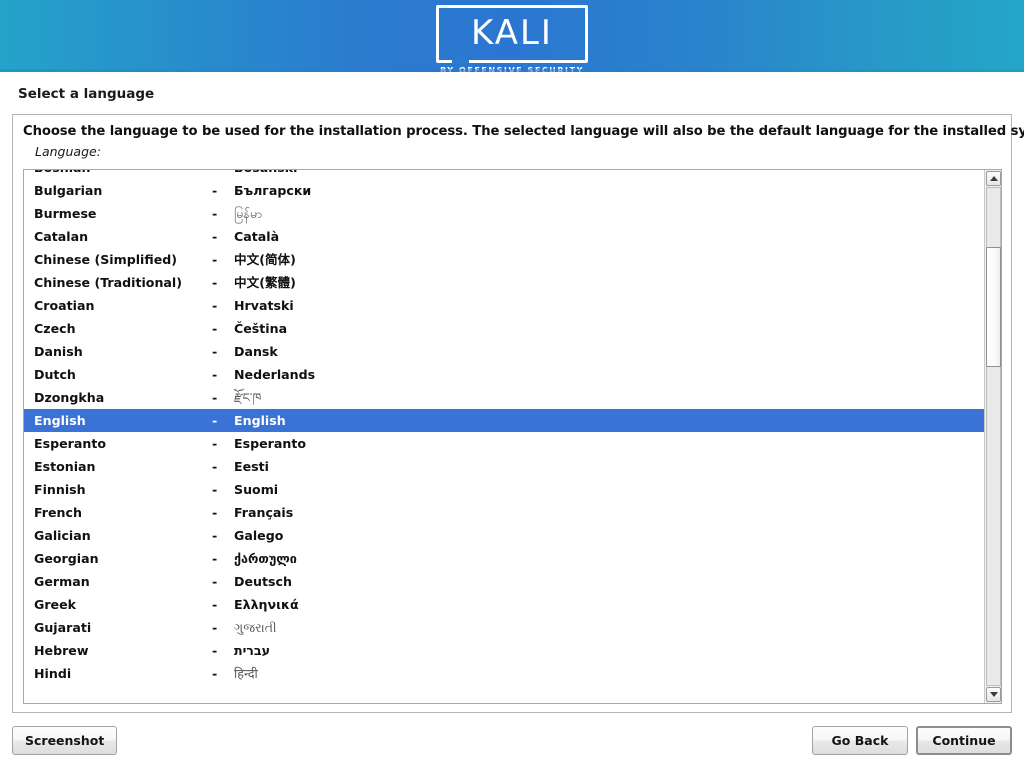 Image resolution: width=1024 pixels, height=767 pixels. What do you see at coordinates (504, 259) in the screenshot?
I see `language-row: Chinese (Simplified) - 中文(简体)` at bounding box center [504, 259].